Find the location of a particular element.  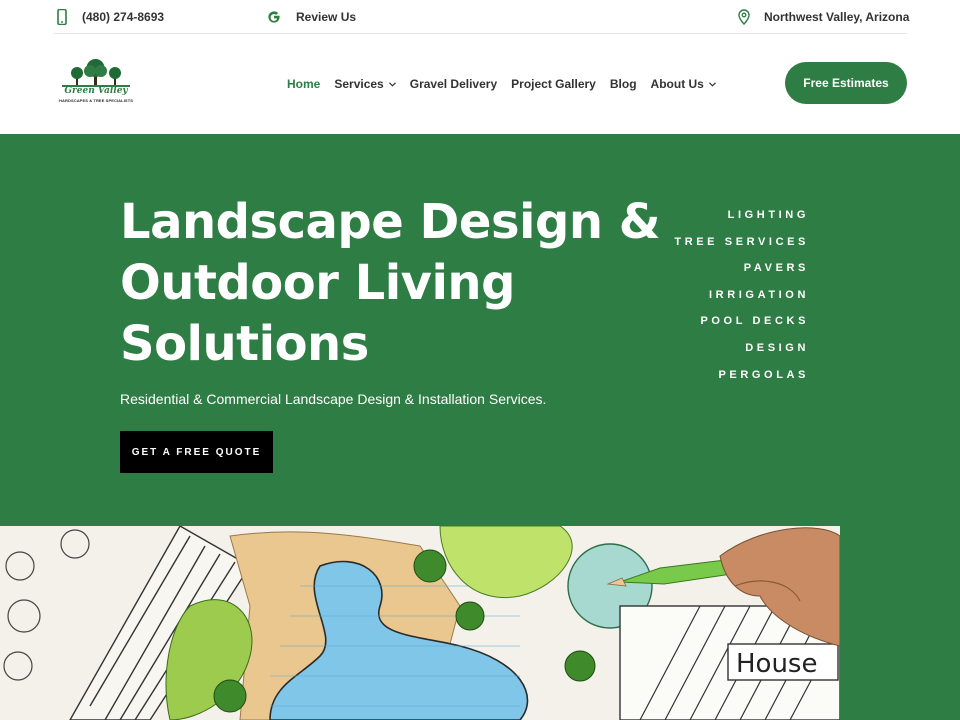

phone-number: (480) 274-8693 is located at coordinates (123, 17).